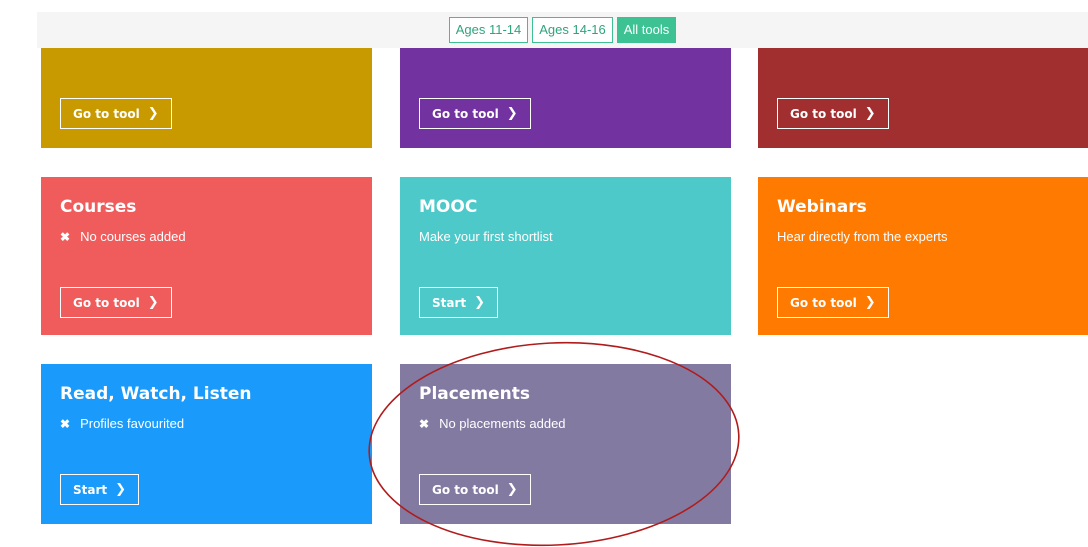 This screenshot has width=1088, height=547. Describe the element at coordinates (646, 30) in the screenshot. I see `filter-all-tools: All tools` at that location.